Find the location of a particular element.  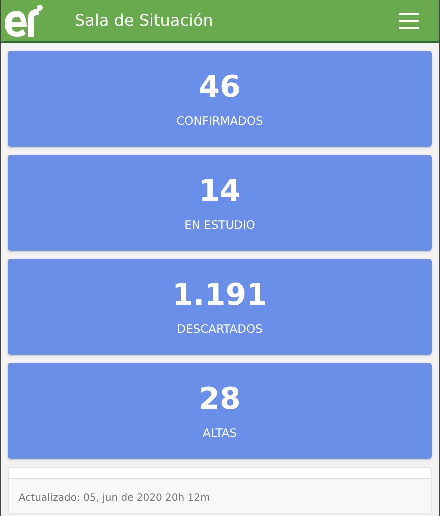

logo-icon is located at coordinates (24, 20).